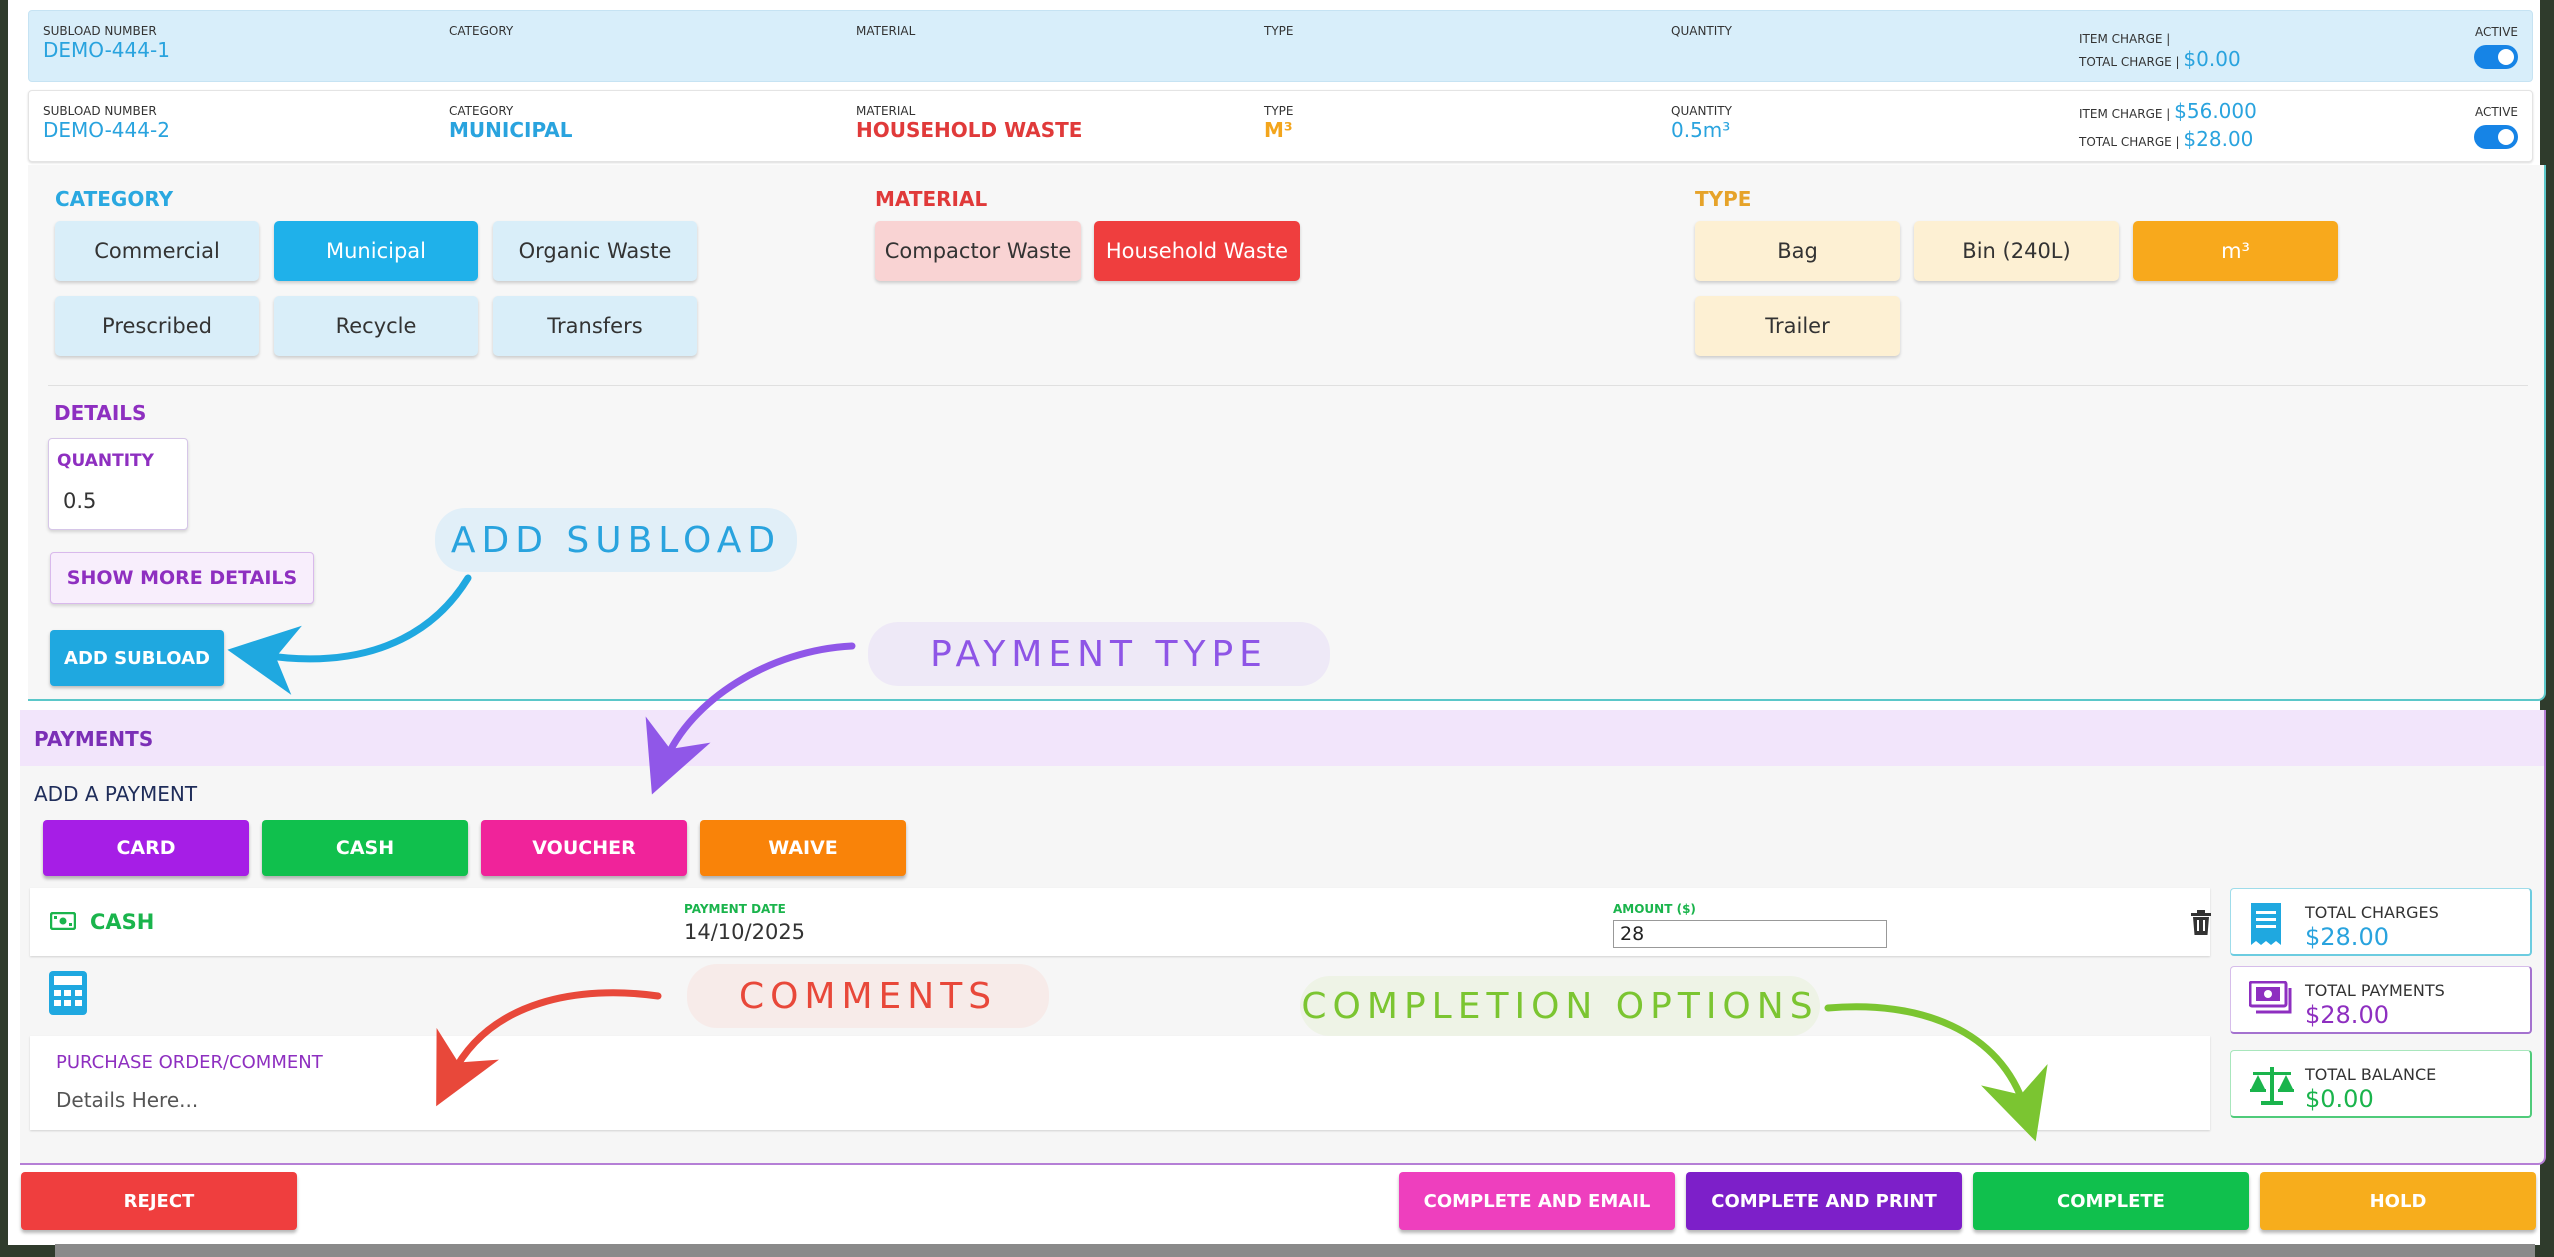 The width and height of the screenshot is (2554, 1257). I want to click on arrow-payment-type, so click(750, 718).